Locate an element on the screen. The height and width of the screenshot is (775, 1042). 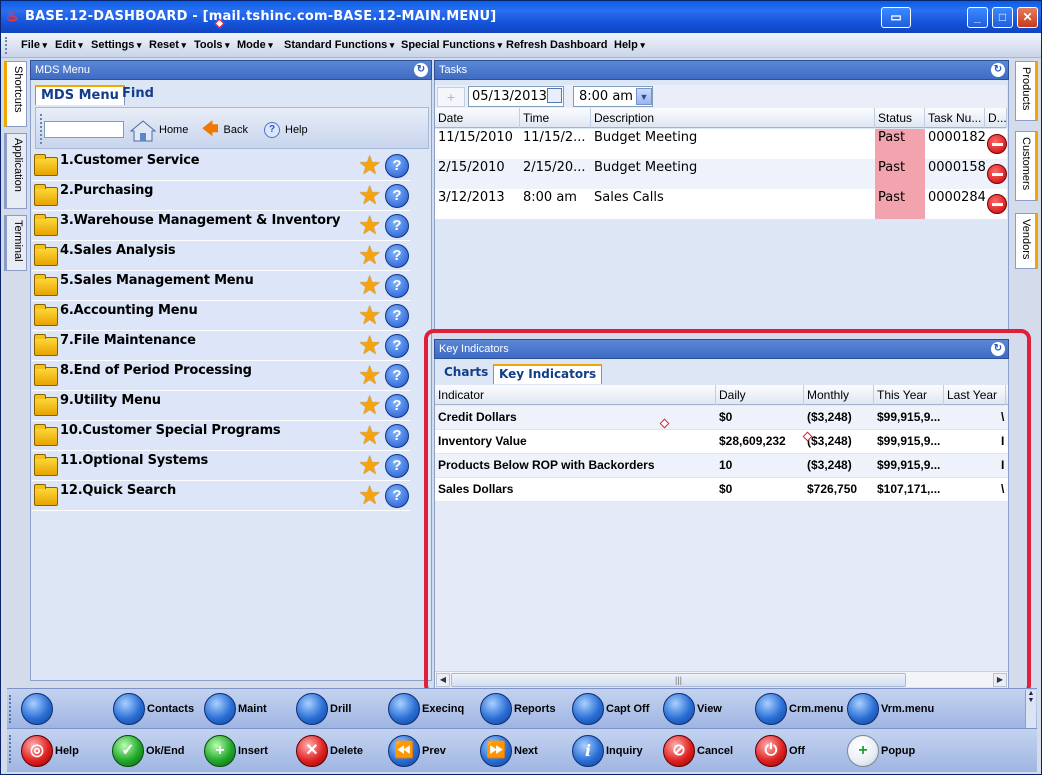
tab-application: Application is located at coordinates (15, 171).